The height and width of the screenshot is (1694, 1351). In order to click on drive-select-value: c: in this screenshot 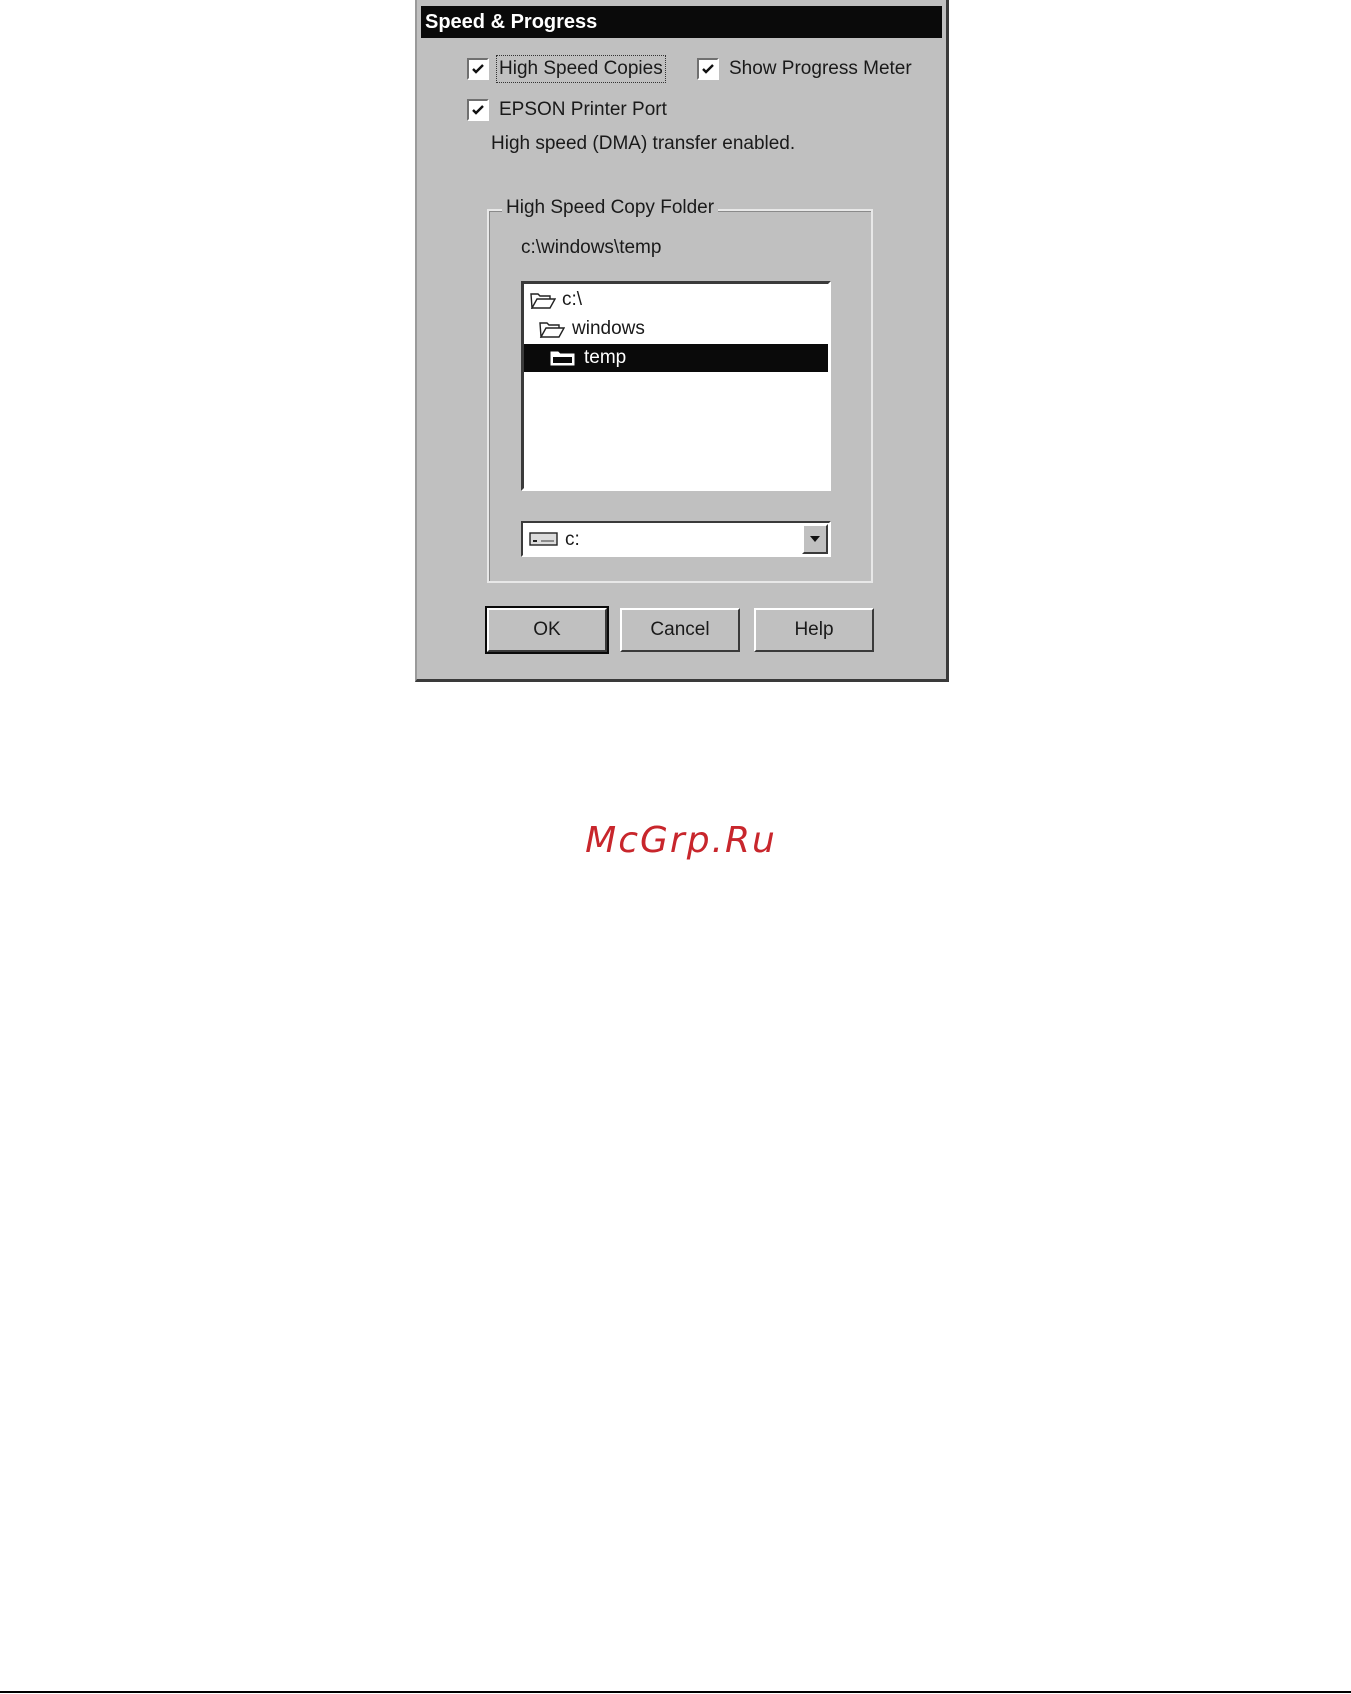, I will do `click(572, 539)`.